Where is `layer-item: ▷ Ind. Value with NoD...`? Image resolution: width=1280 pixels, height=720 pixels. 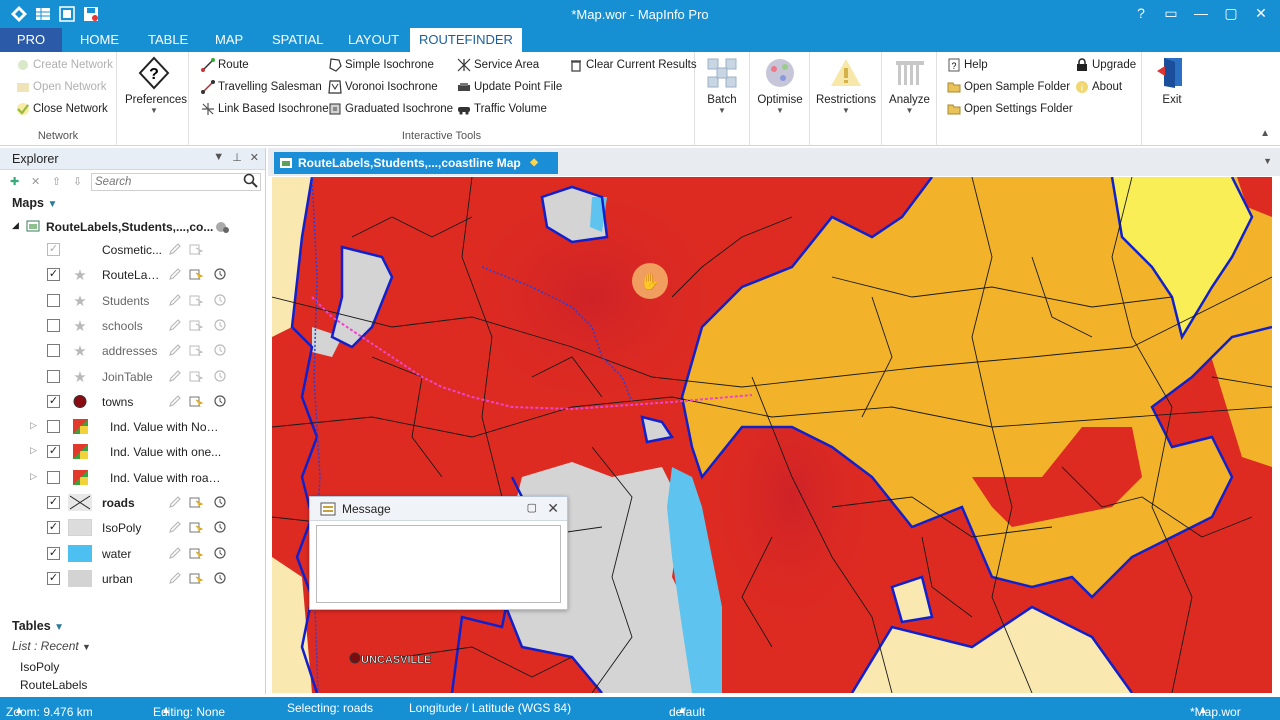
layer-item: ▷ Ind. Value with NoD... is located at coordinates (133, 426).